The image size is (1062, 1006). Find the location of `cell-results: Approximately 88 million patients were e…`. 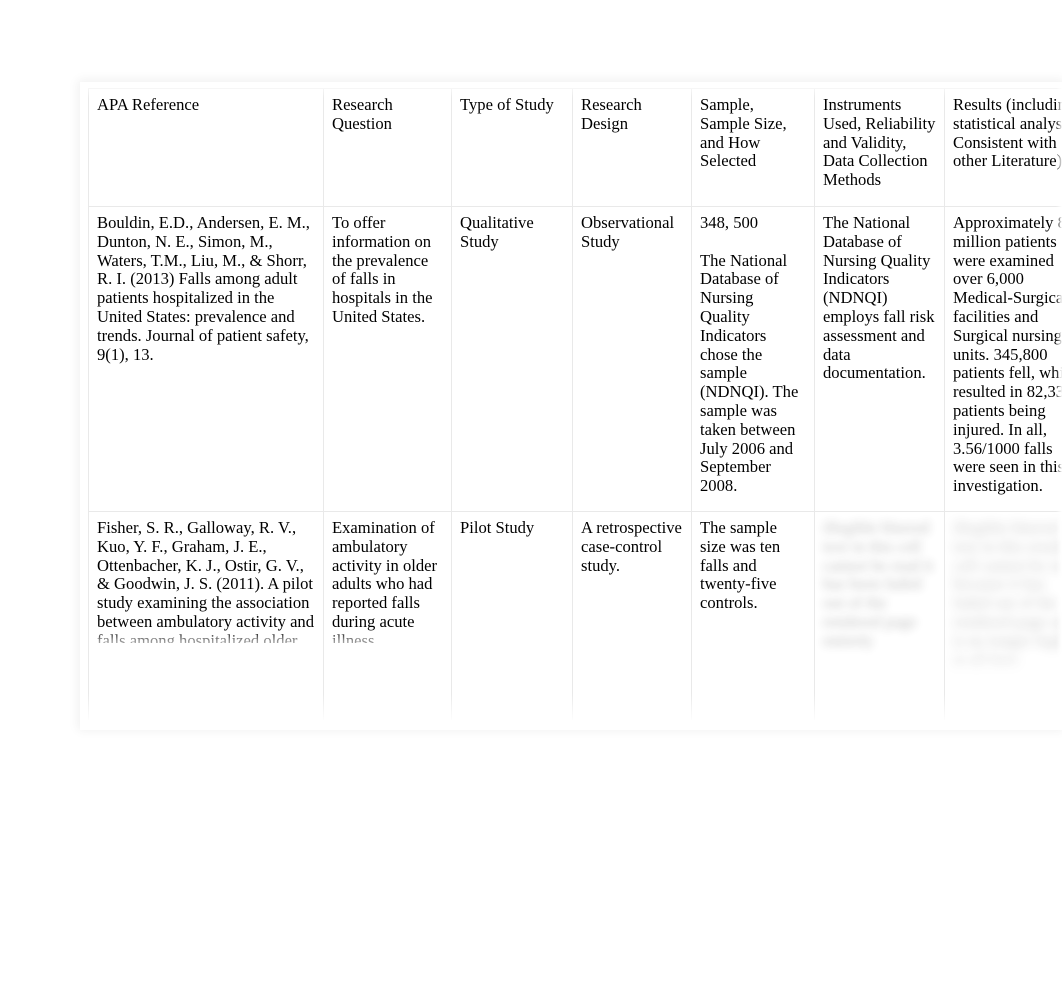

cell-results: Approximately 88 million patients were e… is located at coordinates (1003, 359).